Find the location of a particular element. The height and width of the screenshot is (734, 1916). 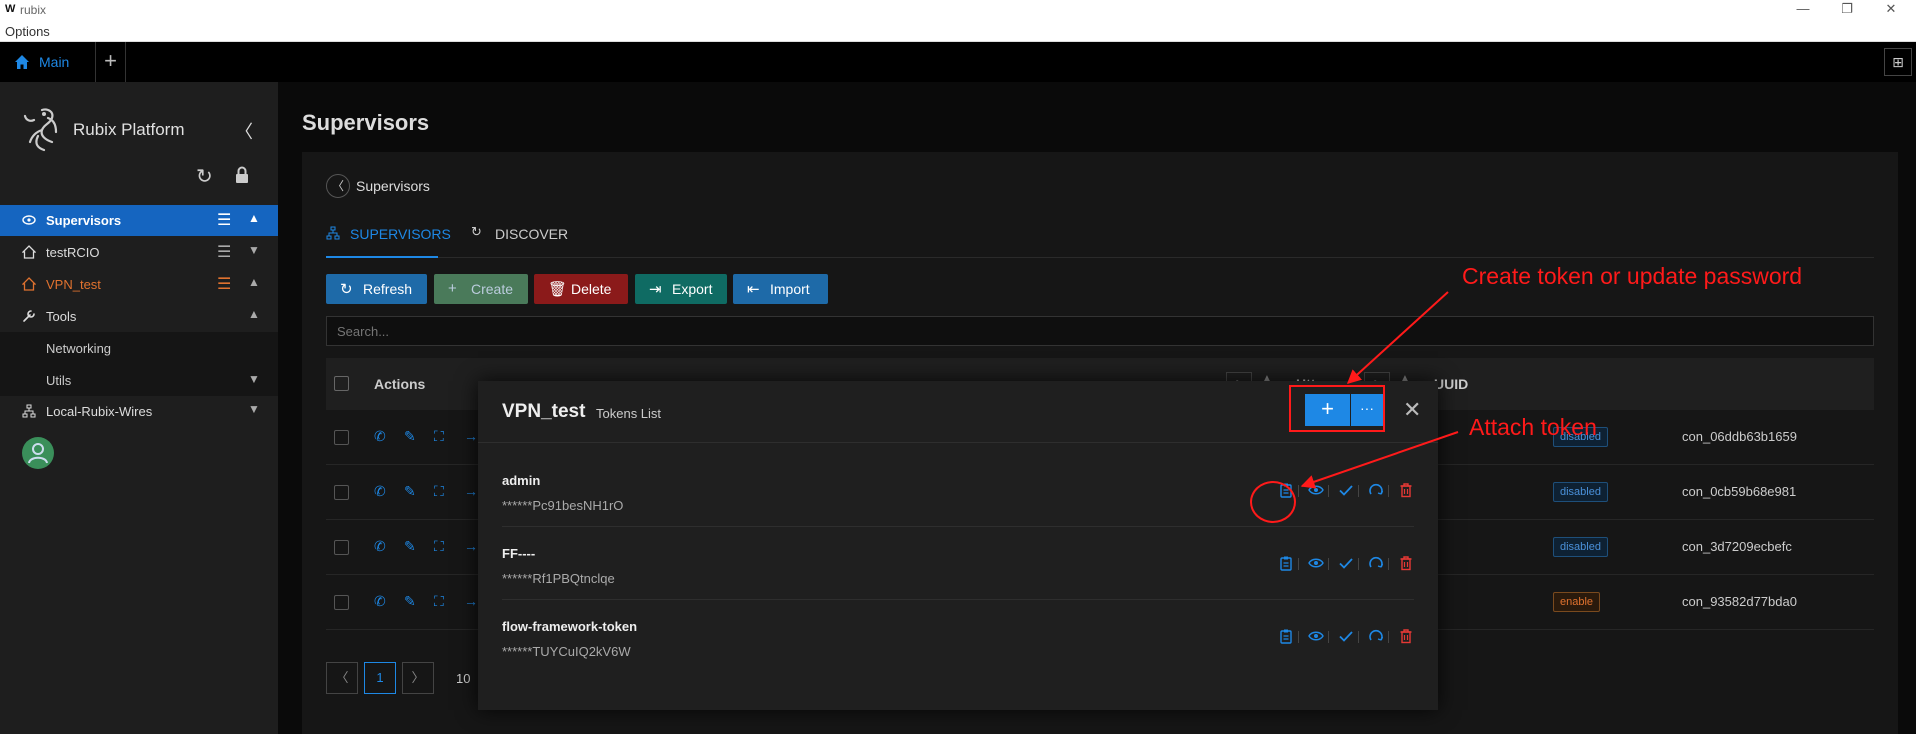

sidebar-item-tools: Tools ▲ is located at coordinates (139, 316).